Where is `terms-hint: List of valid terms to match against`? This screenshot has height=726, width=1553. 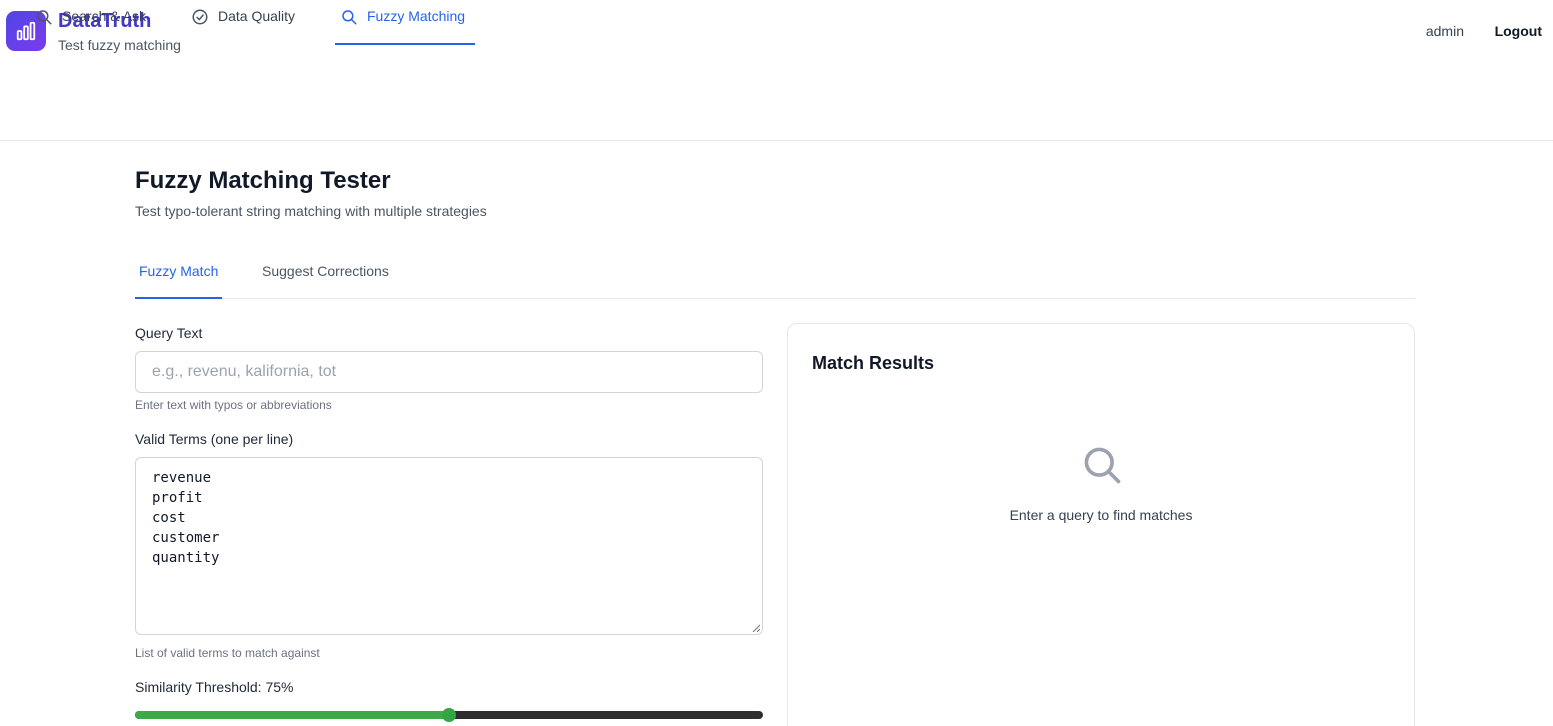
terms-hint: List of valid terms to match against is located at coordinates (227, 653).